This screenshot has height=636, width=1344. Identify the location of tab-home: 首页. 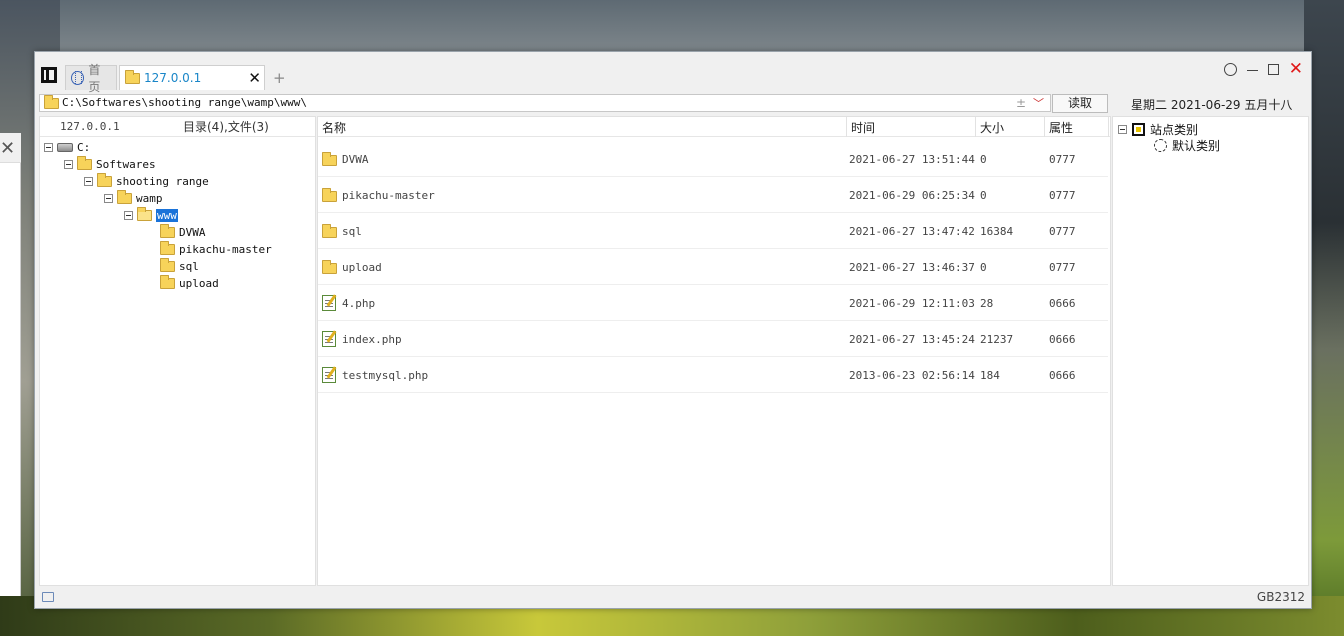
(91, 78).